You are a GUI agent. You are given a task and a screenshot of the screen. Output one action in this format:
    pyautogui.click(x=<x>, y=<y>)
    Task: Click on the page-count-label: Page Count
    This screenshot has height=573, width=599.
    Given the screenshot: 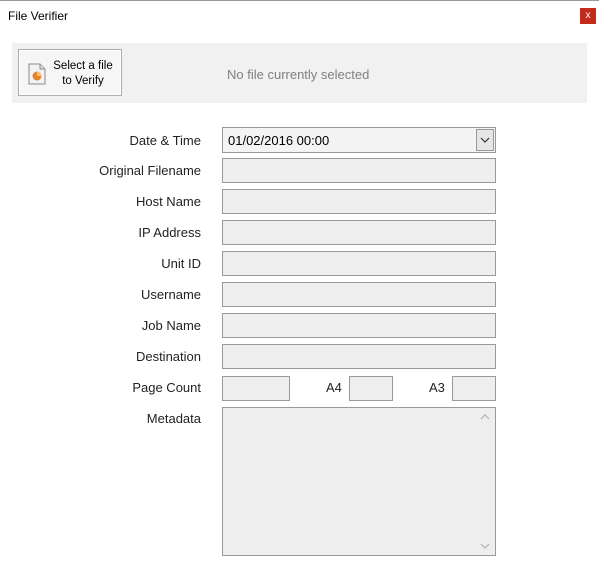 What is the action you would take?
    pyautogui.click(x=166, y=387)
    